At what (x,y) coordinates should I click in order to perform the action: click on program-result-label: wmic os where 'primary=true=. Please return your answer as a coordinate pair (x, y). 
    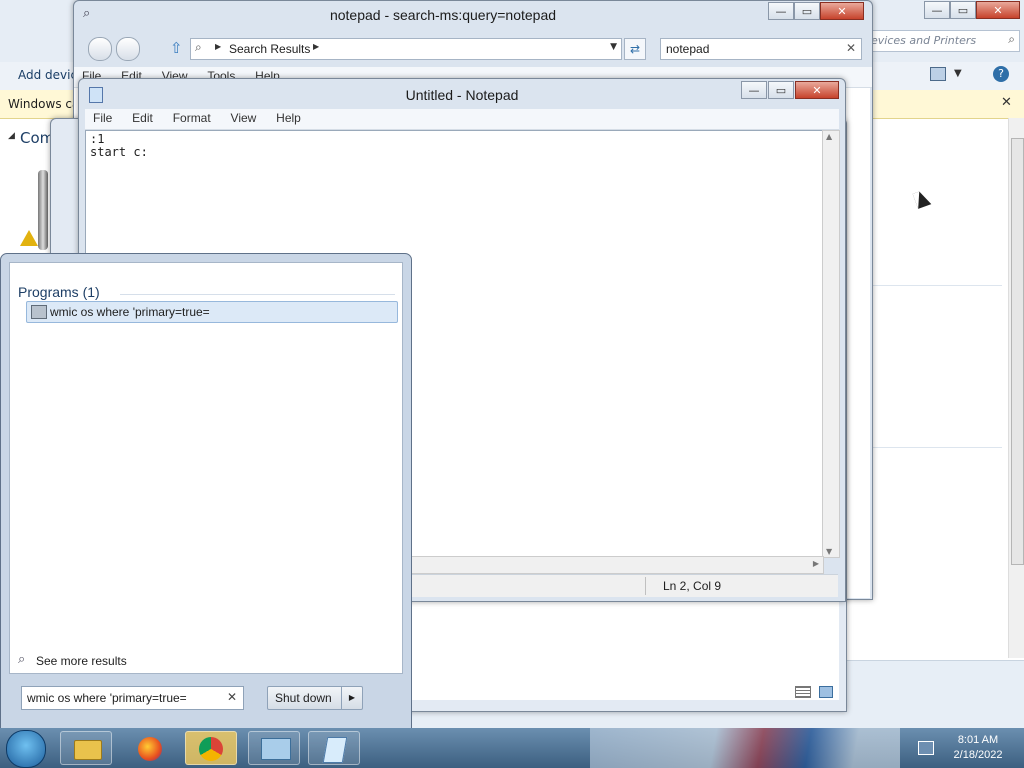
    Looking at the image, I should click on (130, 312).